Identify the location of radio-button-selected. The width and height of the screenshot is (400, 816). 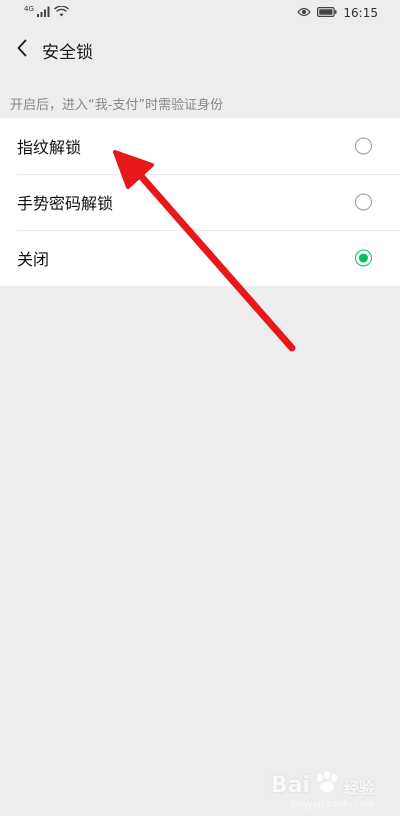
(363, 258).